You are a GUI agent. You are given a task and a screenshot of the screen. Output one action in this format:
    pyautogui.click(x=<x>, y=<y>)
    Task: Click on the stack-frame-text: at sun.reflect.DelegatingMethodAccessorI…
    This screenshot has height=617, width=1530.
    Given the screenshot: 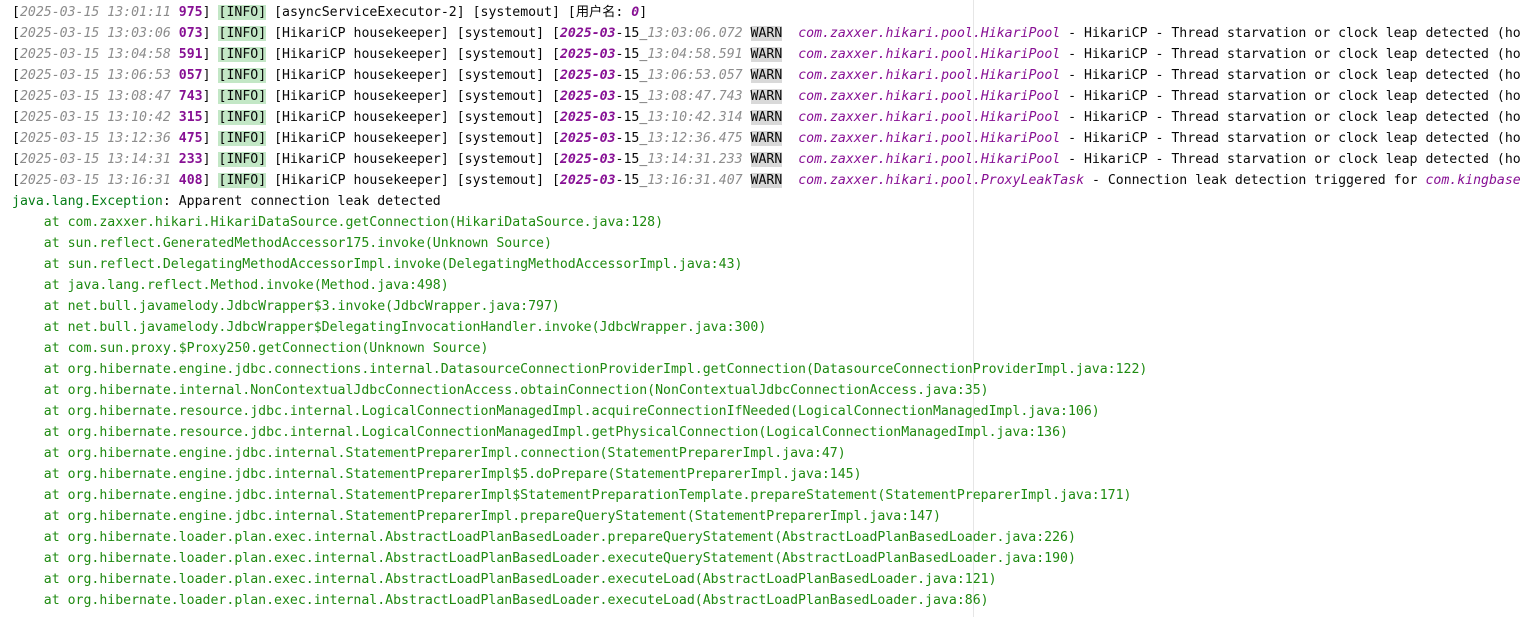 What is the action you would take?
    pyautogui.click(x=393, y=264)
    